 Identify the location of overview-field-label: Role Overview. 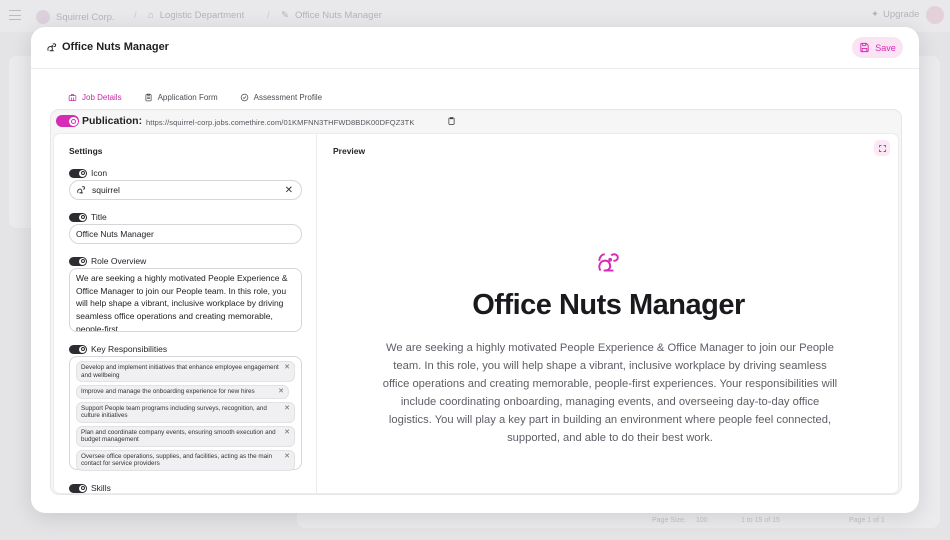
(107, 261).